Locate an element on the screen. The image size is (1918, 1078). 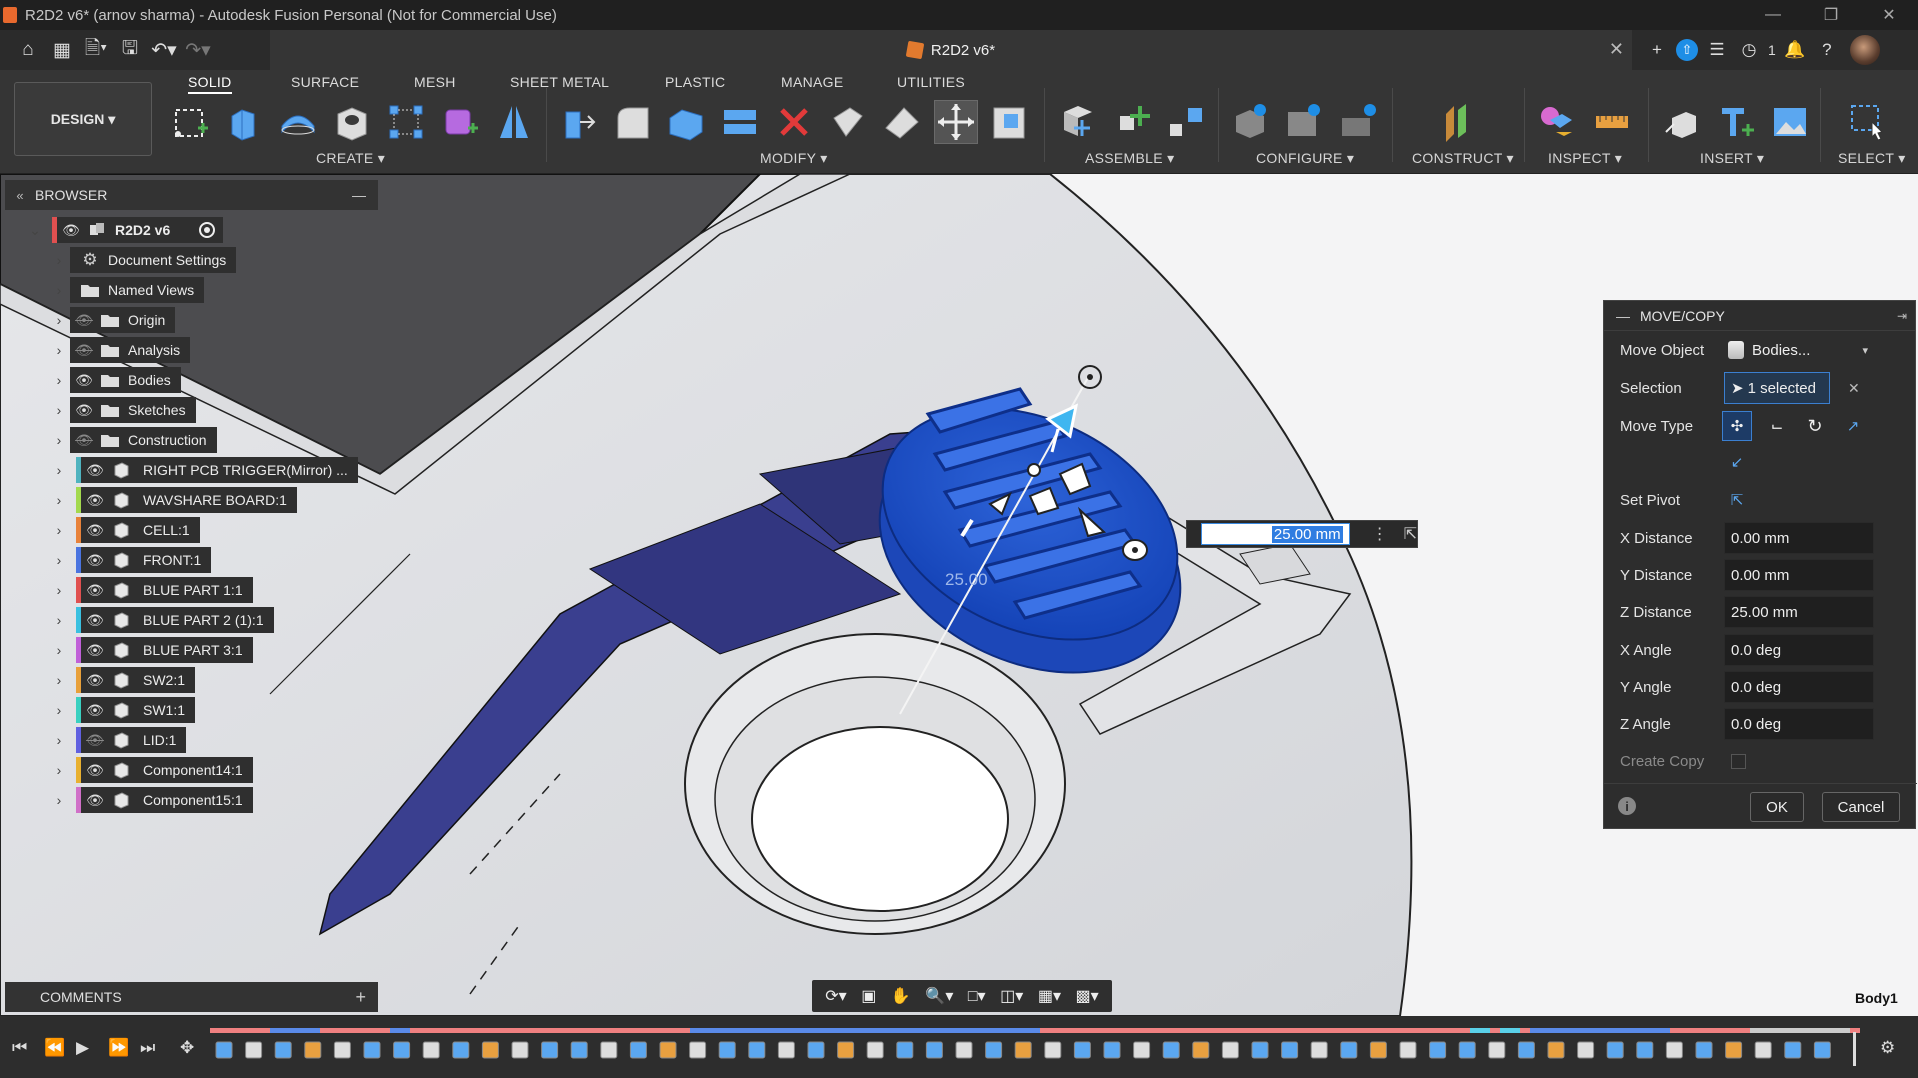
y-distance-input: 0.00 mm is located at coordinates (1799, 575).